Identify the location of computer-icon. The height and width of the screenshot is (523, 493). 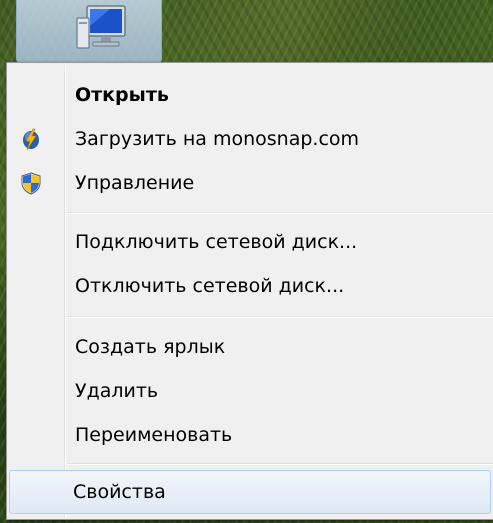
(101, 27).